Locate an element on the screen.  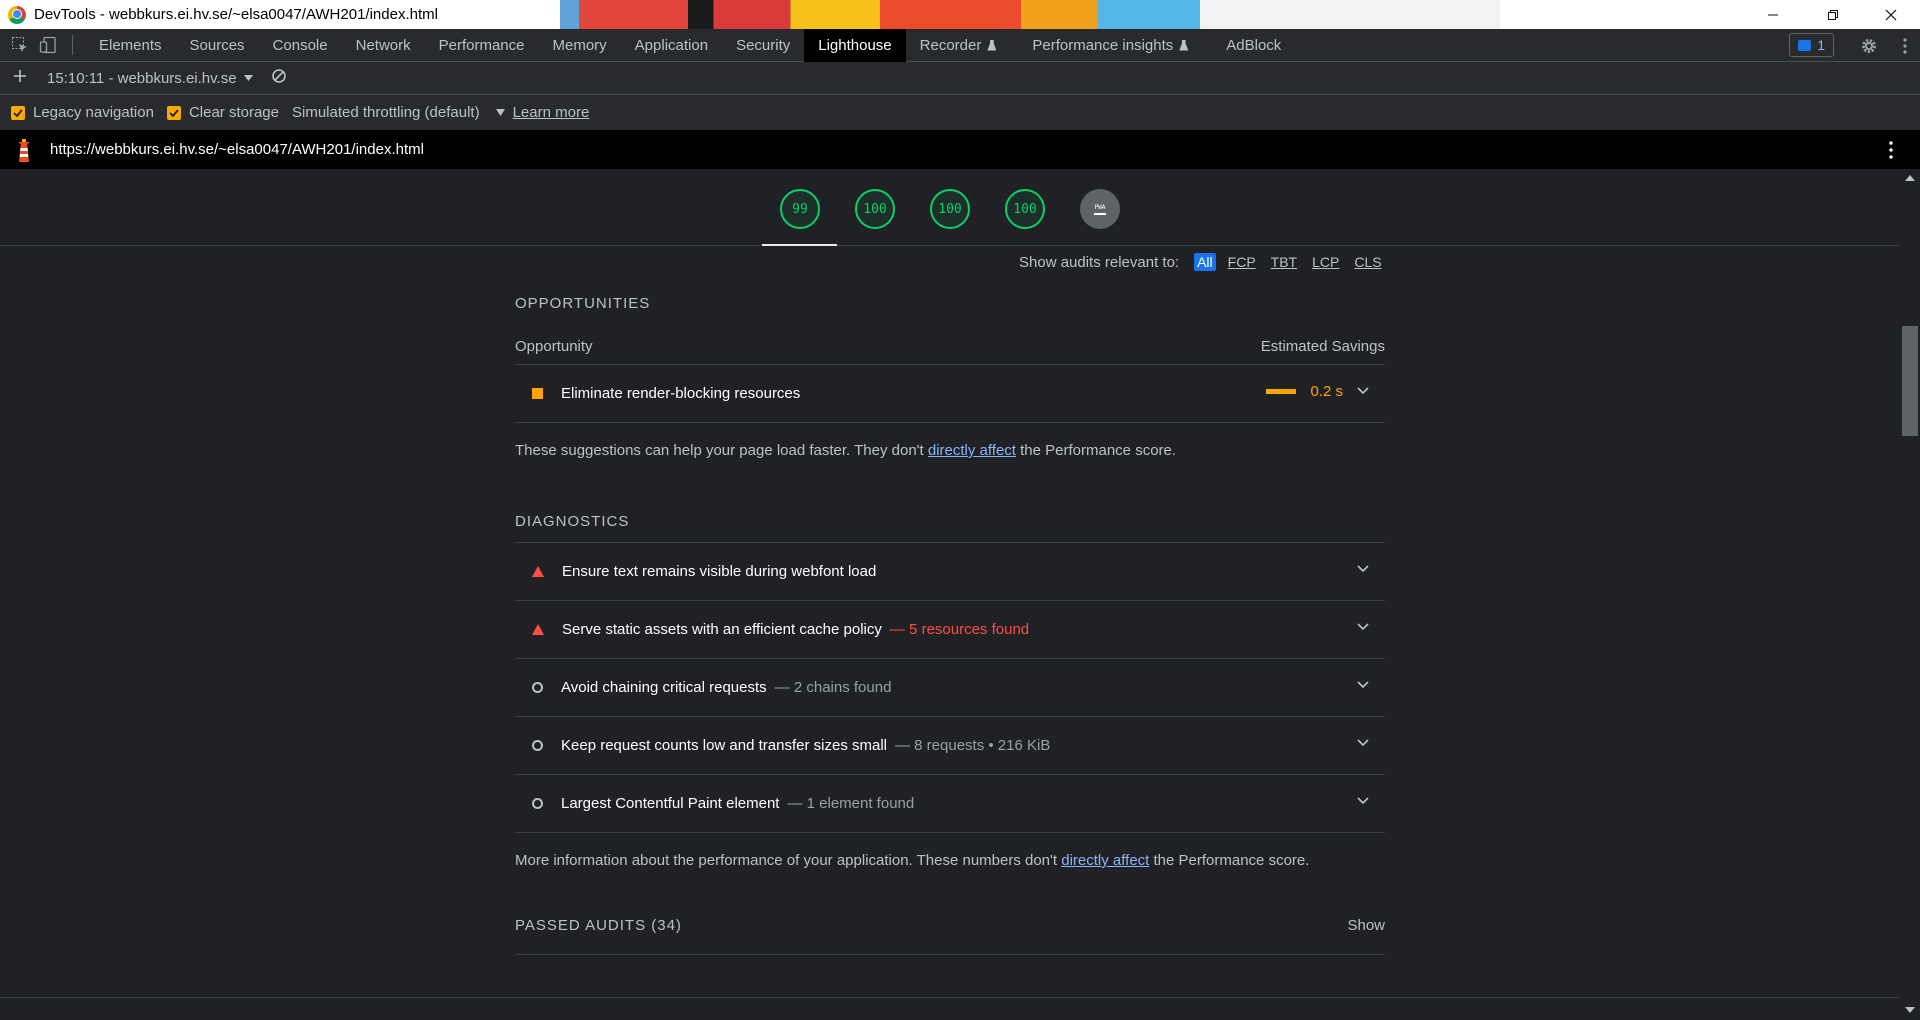
tab-recorder: Recorder is located at coordinates (958, 45).